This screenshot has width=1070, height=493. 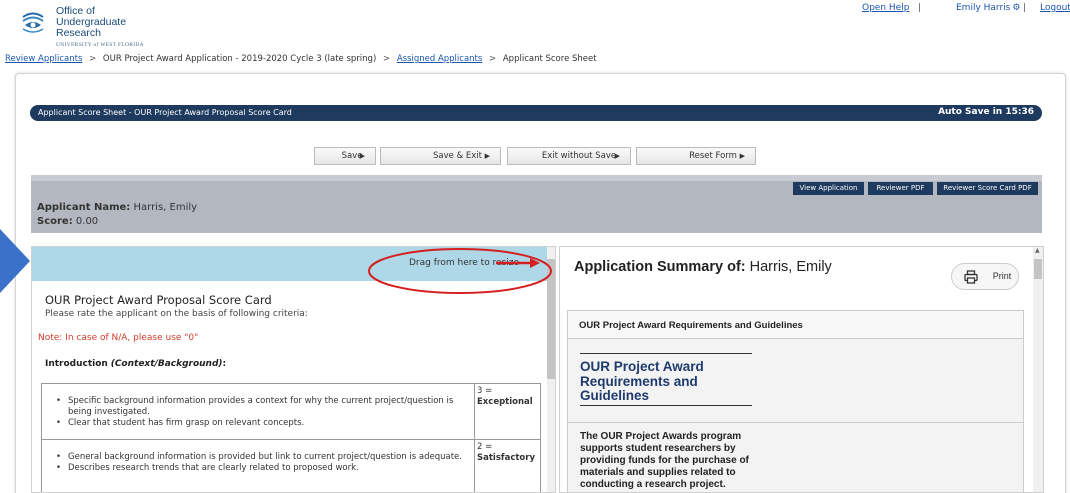 What do you see at coordinates (91, 27) in the screenshot?
I see `logo-line-2: Undergraduate Research` at bounding box center [91, 27].